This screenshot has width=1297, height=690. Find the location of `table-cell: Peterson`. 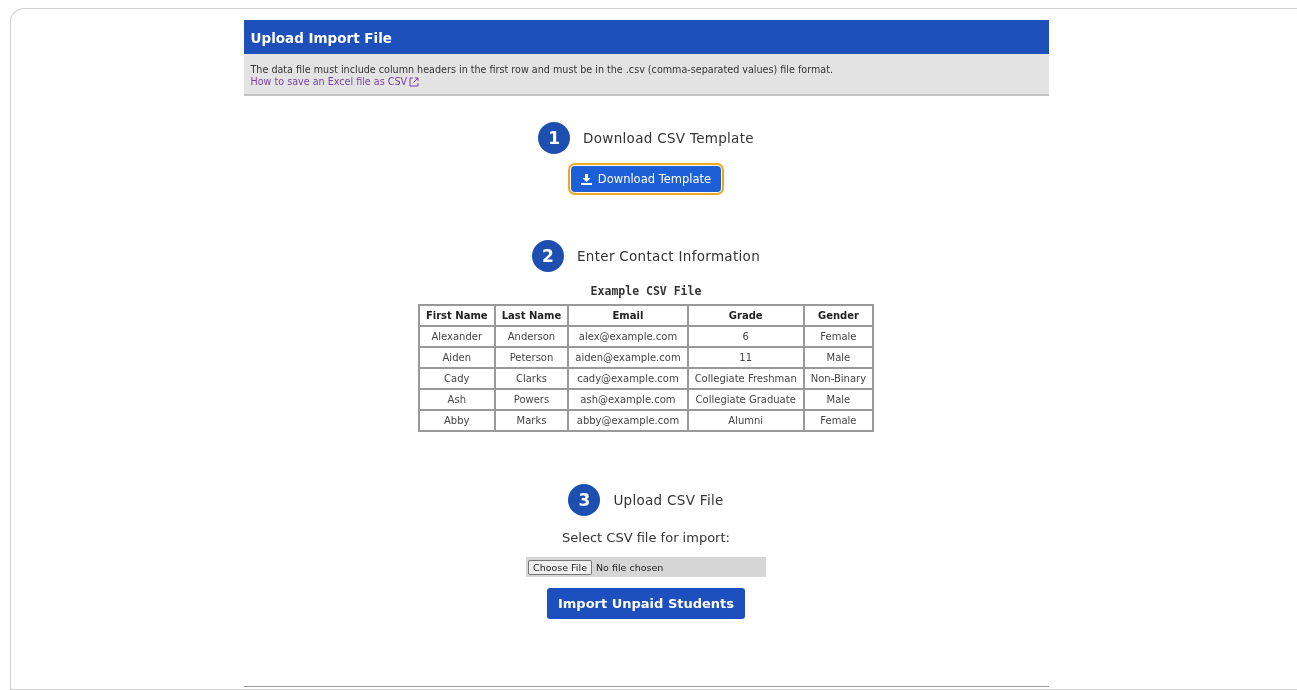

table-cell: Peterson is located at coordinates (531, 357).